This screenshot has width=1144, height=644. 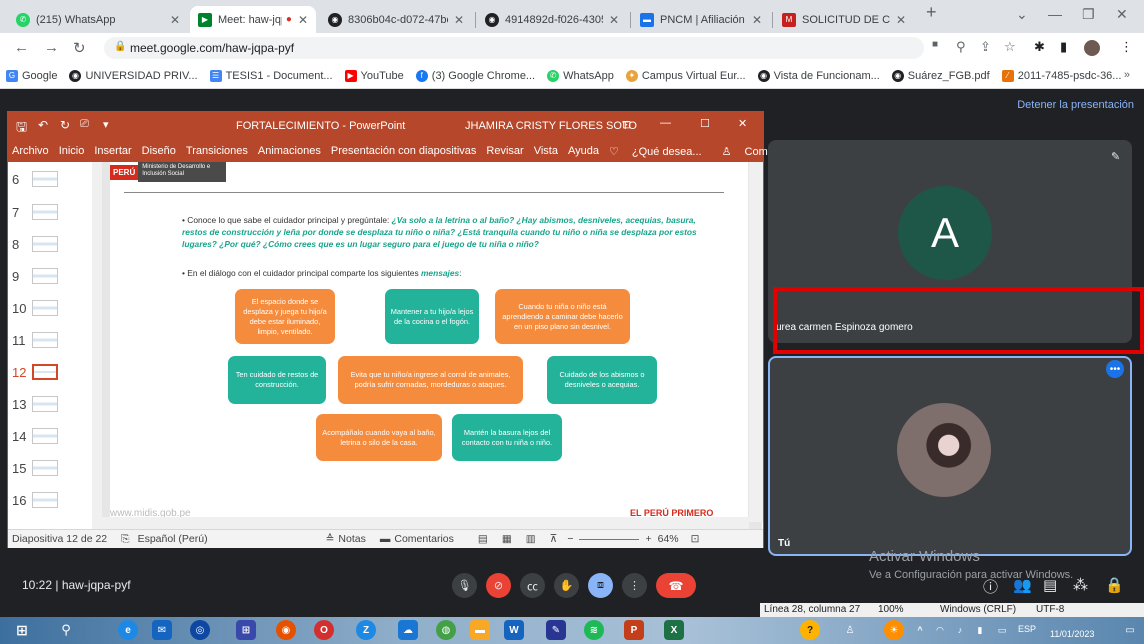 What do you see at coordinates (43, 125) in the screenshot?
I see `undo-icon: ↶` at bounding box center [43, 125].